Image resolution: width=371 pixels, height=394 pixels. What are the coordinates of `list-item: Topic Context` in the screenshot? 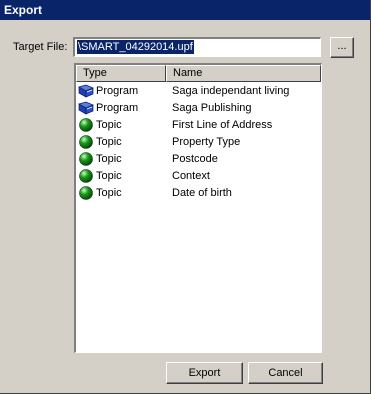 It's located at (198, 175).